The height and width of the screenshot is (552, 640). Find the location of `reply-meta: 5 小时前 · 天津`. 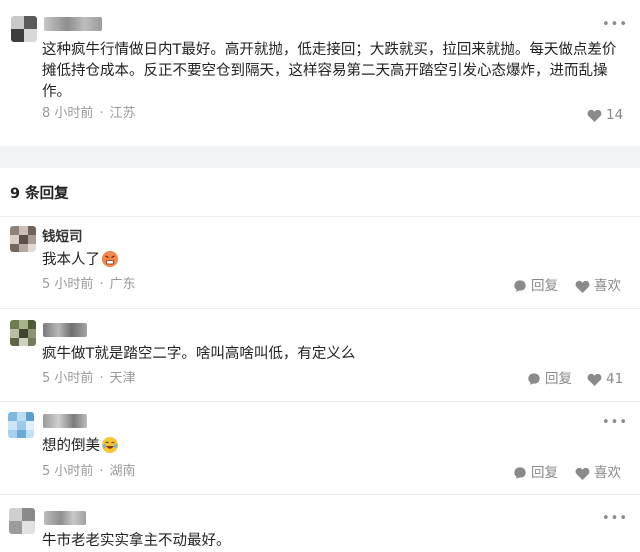

reply-meta: 5 小时前 · 天津 is located at coordinates (89, 378).